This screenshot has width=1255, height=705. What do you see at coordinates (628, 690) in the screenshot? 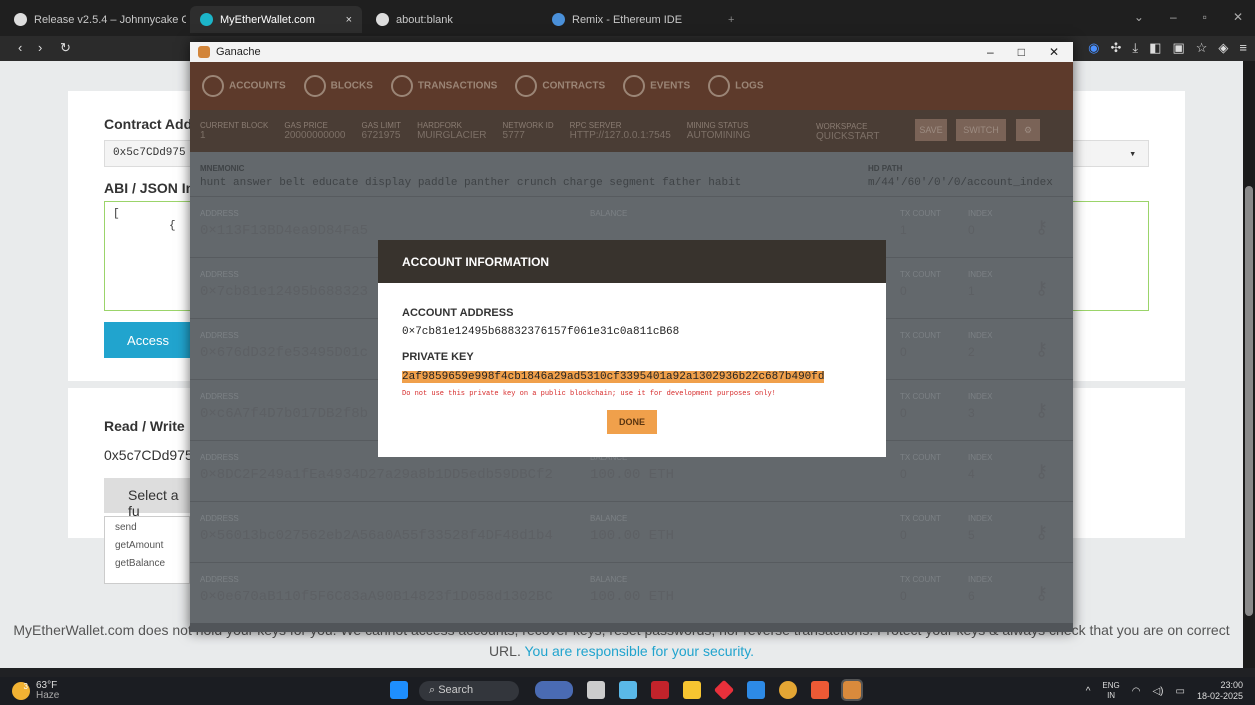
I see `teams-icon` at bounding box center [628, 690].